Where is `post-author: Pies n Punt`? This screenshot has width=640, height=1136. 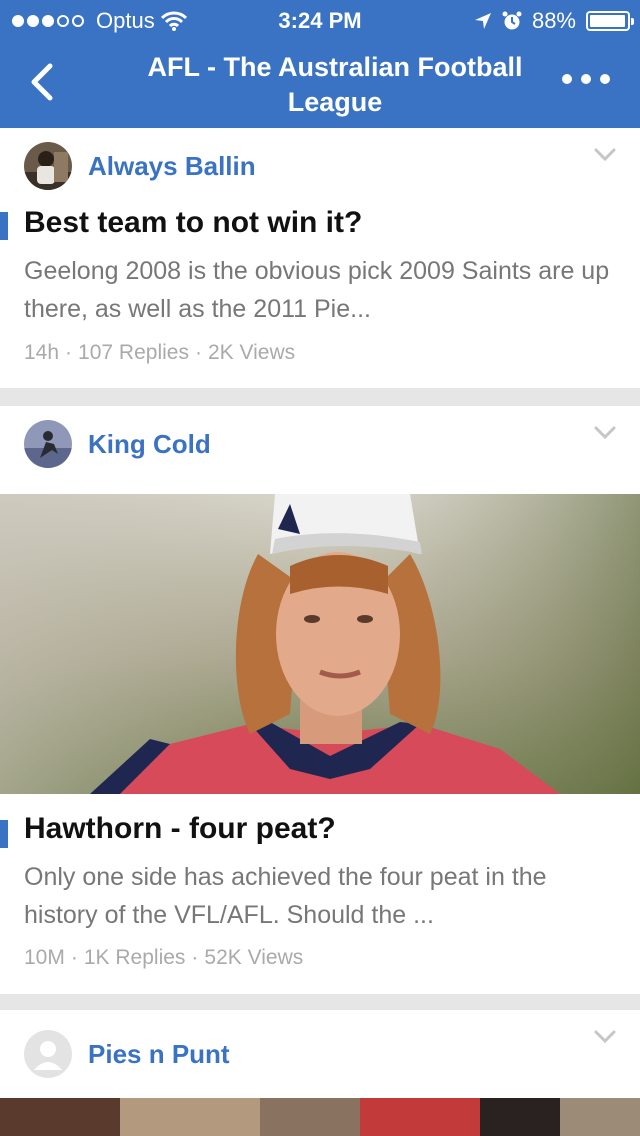
post-author: Pies n Punt is located at coordinates (127, 1054).